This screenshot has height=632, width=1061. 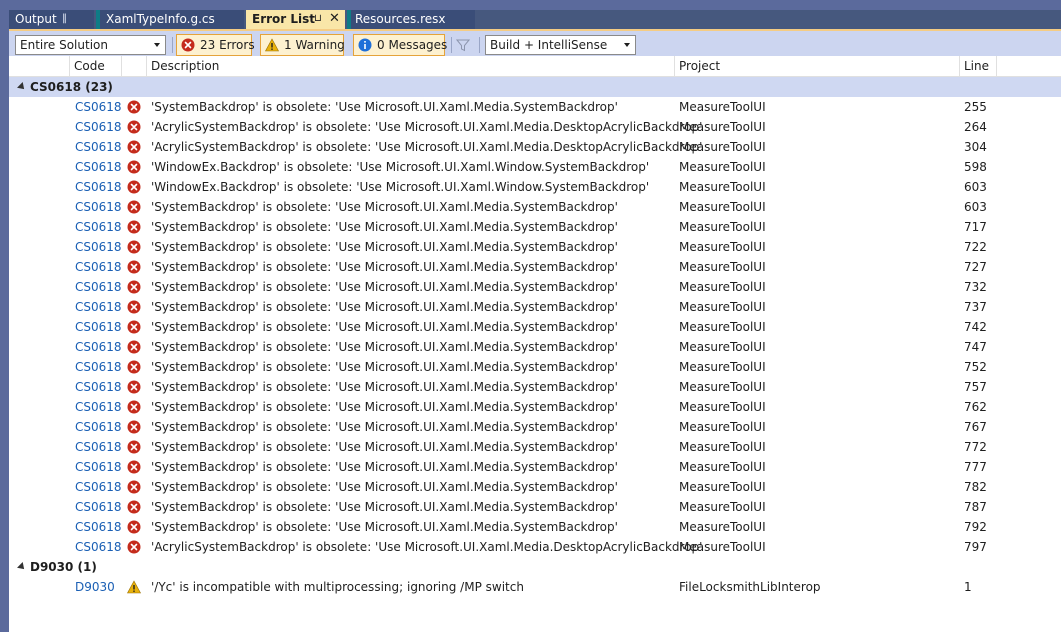 What do you see at coordinates (400, 45) in the screenshot?
I see `messages-filter-button: 0 Messages` at bounding box center [400, 45].